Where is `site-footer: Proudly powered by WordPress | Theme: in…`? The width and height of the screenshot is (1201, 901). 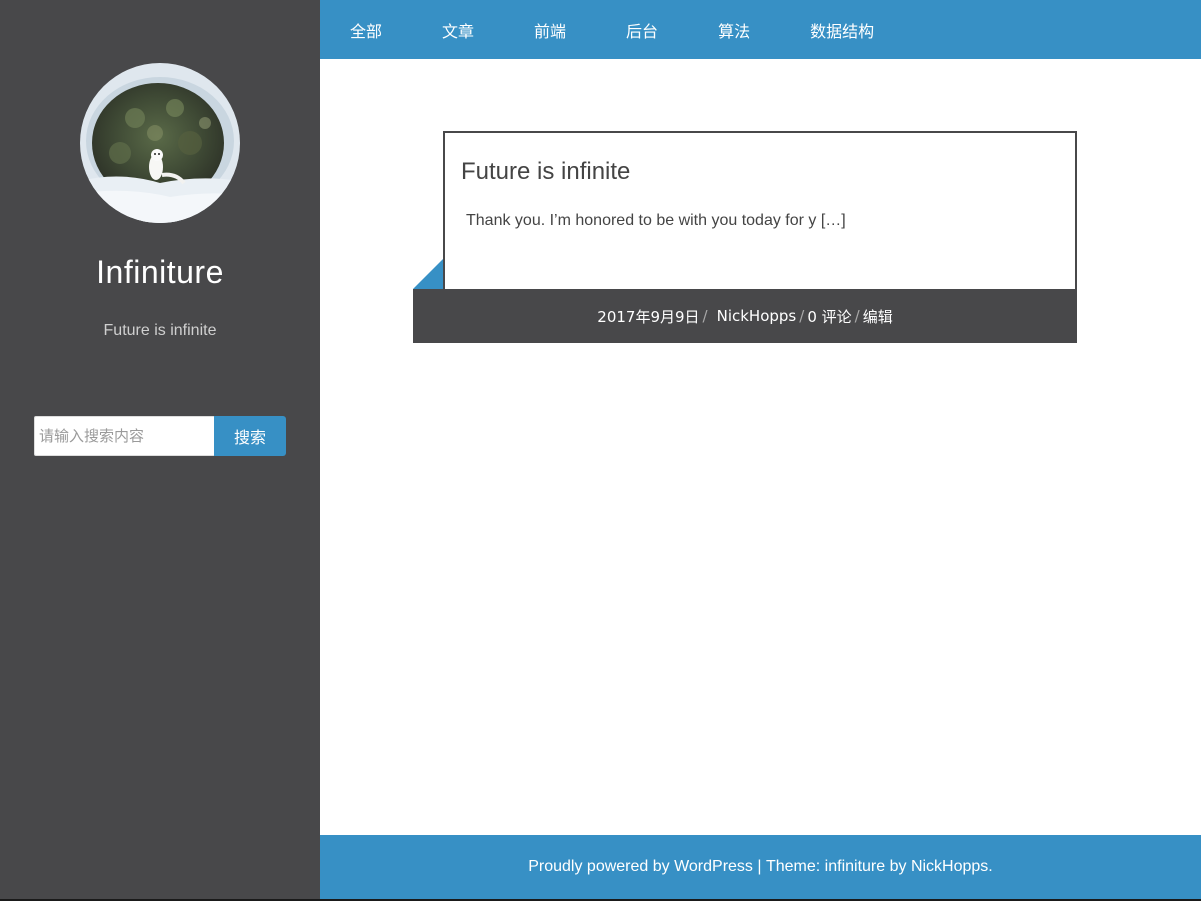 site-footer: Proudly powered by WordPress | Theme: in… is located at coordinates (760, 867).